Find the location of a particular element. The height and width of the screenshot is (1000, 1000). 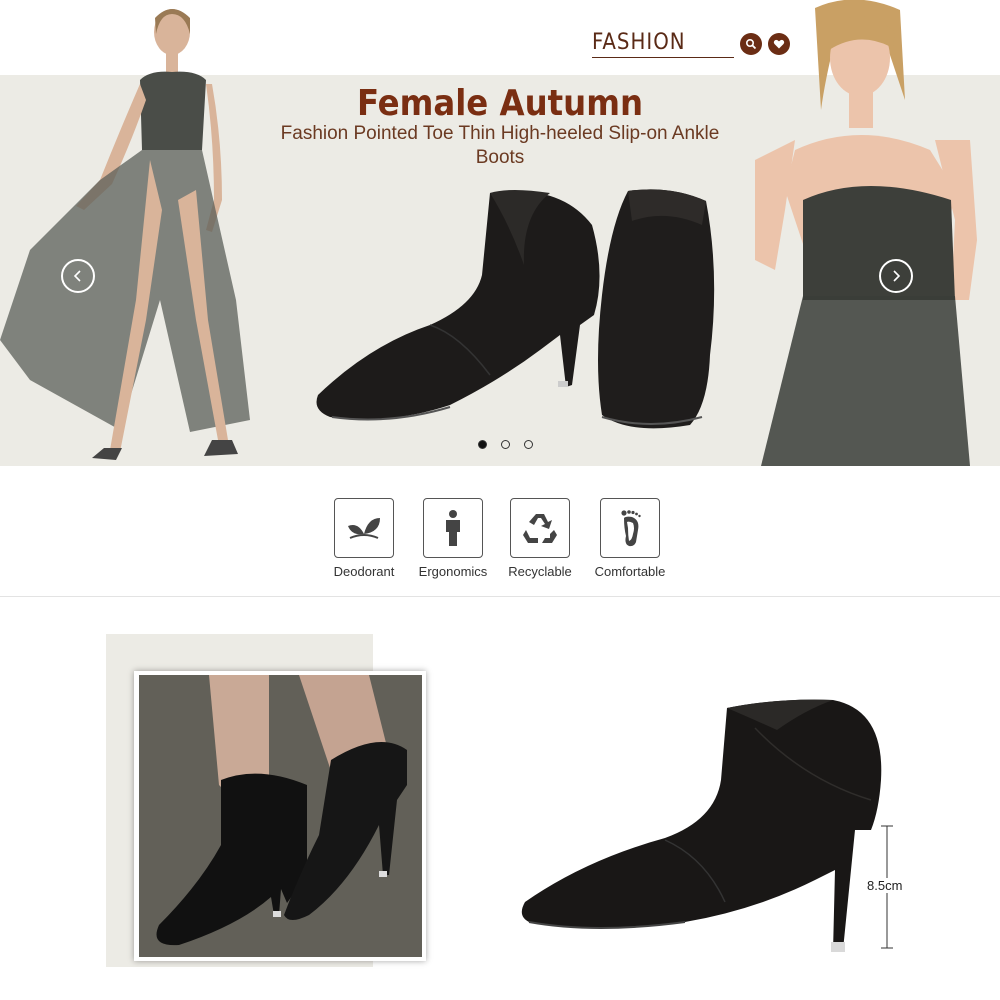

hero-boots-image is located at coordinates (515, 309).